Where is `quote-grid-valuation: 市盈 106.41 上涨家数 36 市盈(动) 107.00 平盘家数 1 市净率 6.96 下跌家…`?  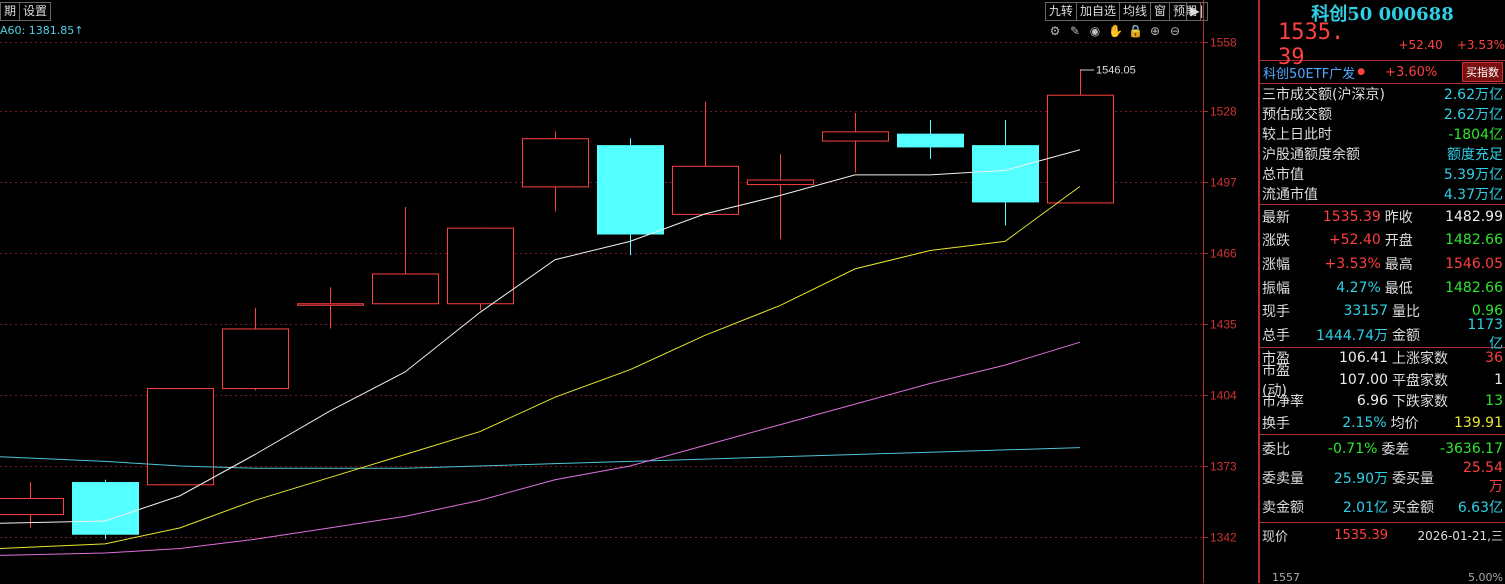 quote-grid-valuation: 市盈 106.41 上涨家数 36 市盈(动) 107.00 平盘家数 1 市净率 6.96 下跌家… is located at coordinates (1382, 391).